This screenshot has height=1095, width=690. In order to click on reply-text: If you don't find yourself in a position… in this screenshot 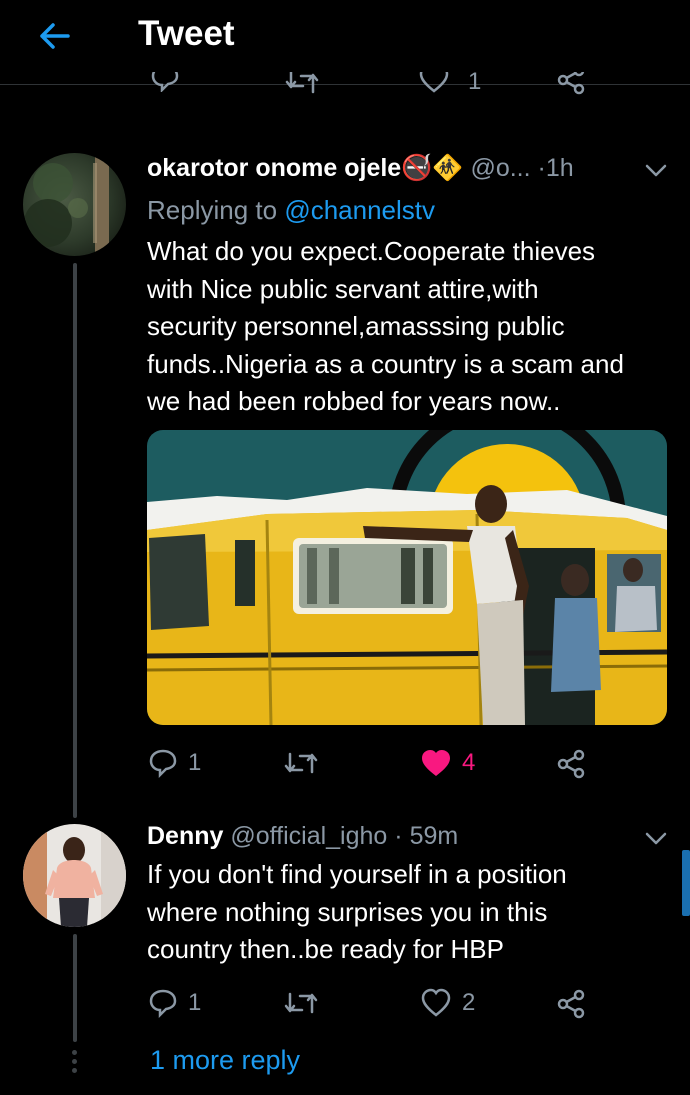, I will do `click(412, 912)`.